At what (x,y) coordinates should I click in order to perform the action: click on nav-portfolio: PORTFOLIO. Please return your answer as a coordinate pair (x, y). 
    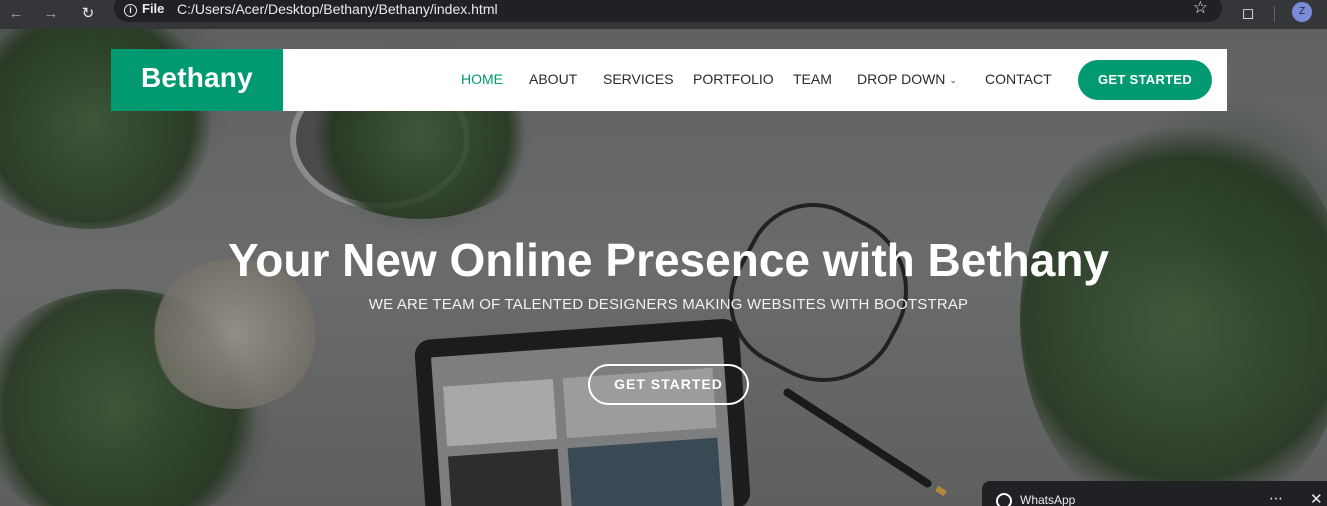
    Looking at the image, I should click on (733, 79).